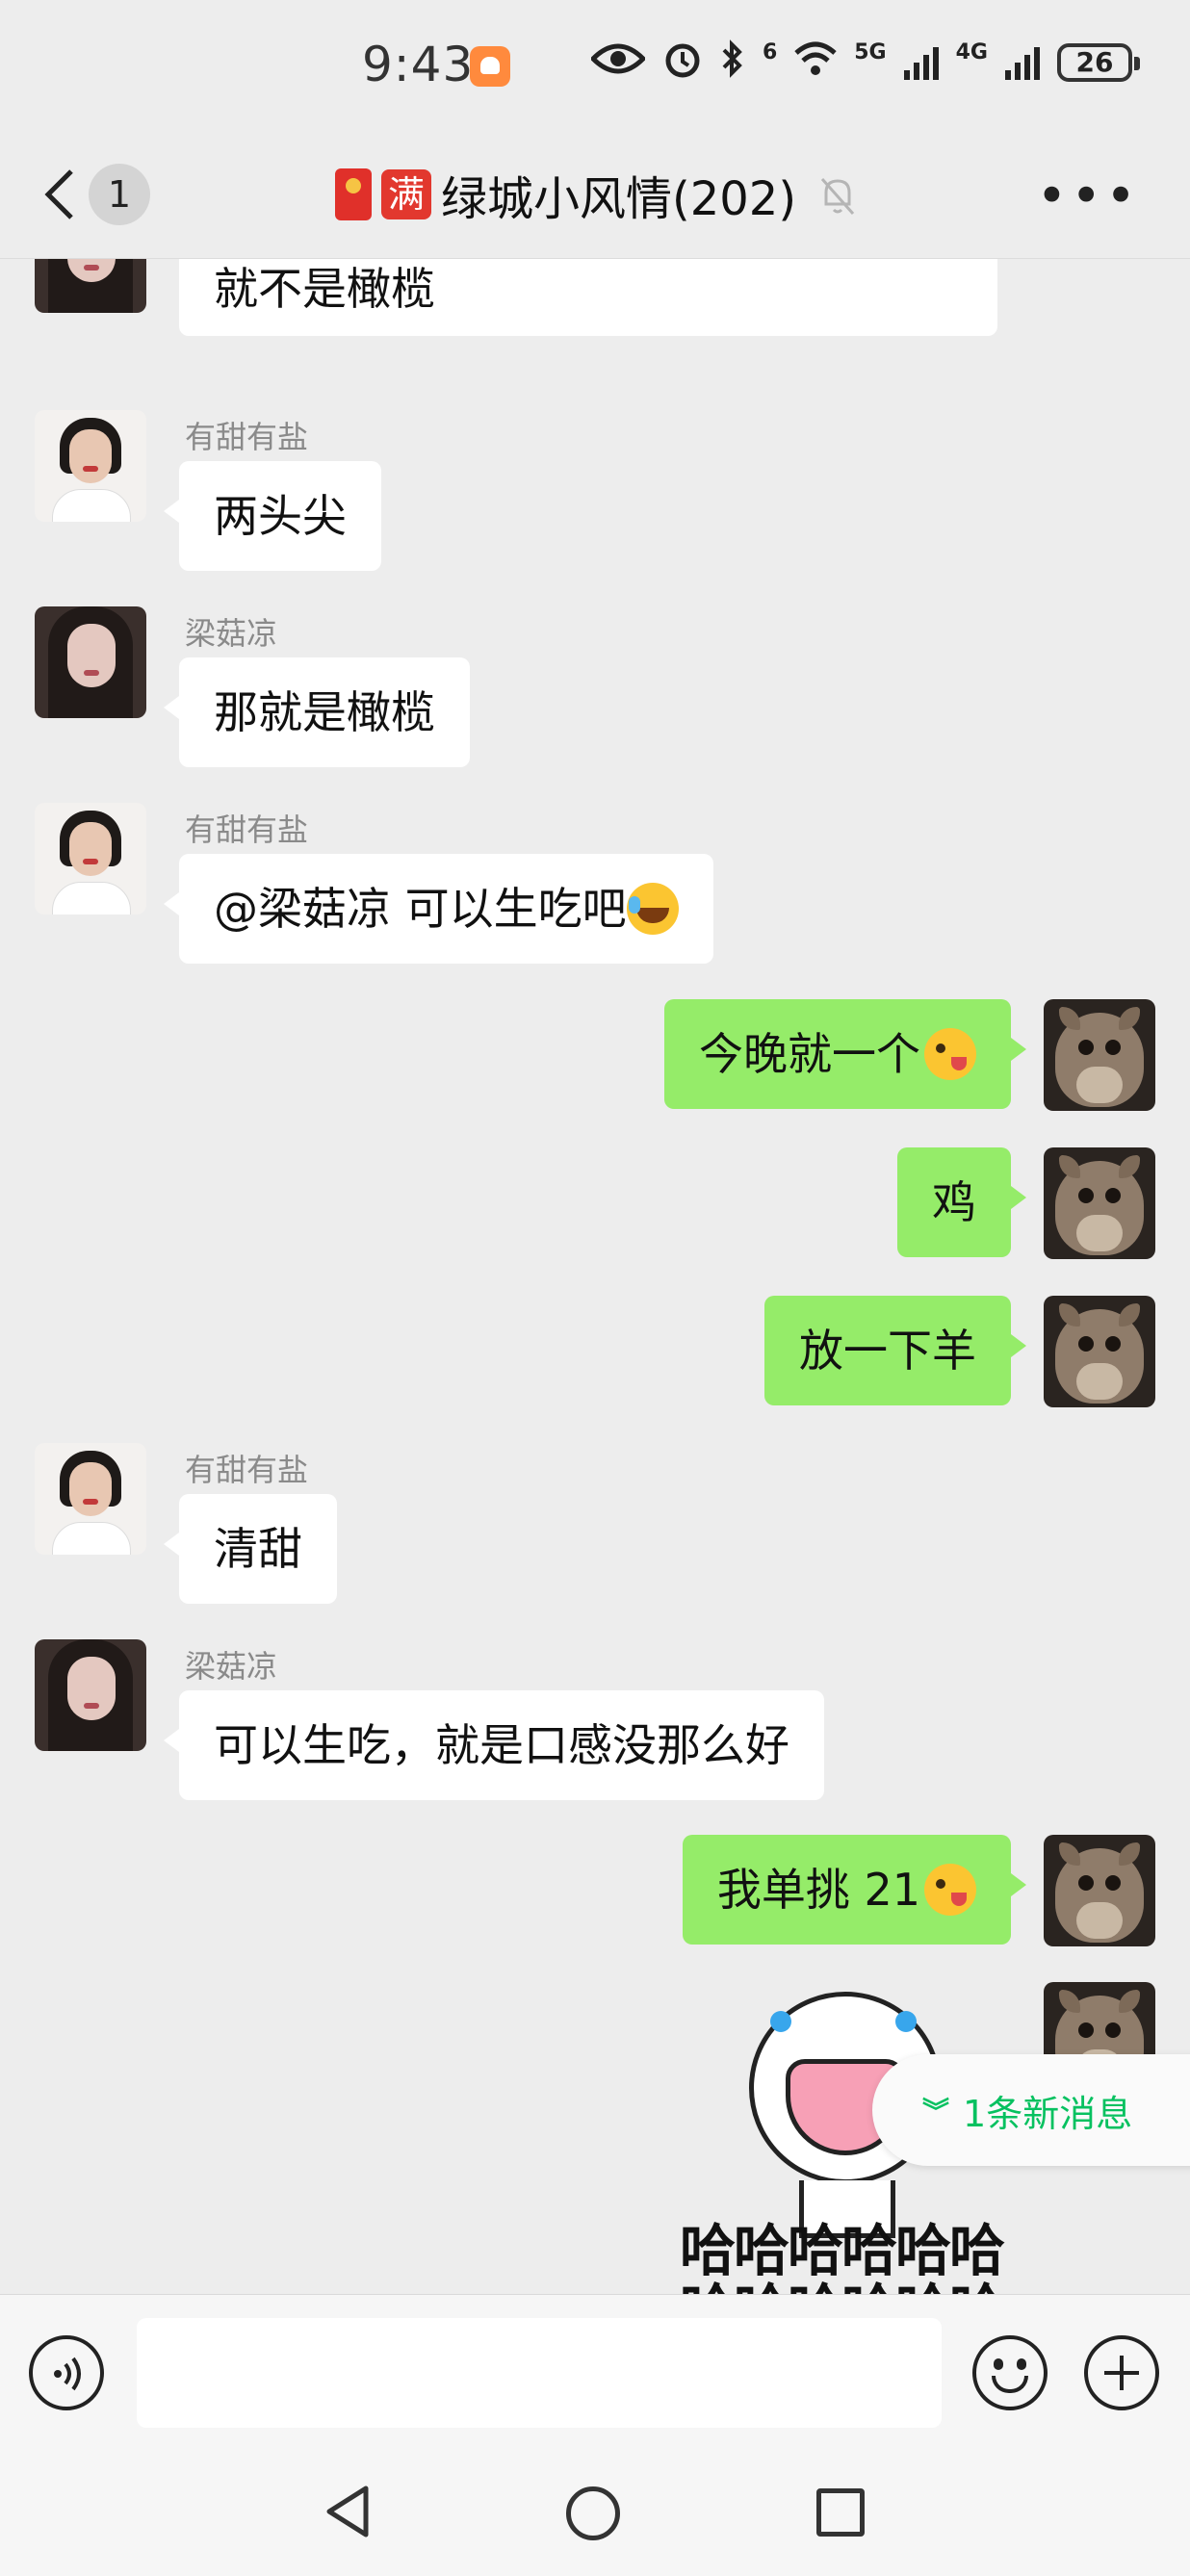  Describe the element at coordinates (653, 909) in the screenshot. I see `laughing-crying-emoji-icon` at that location.